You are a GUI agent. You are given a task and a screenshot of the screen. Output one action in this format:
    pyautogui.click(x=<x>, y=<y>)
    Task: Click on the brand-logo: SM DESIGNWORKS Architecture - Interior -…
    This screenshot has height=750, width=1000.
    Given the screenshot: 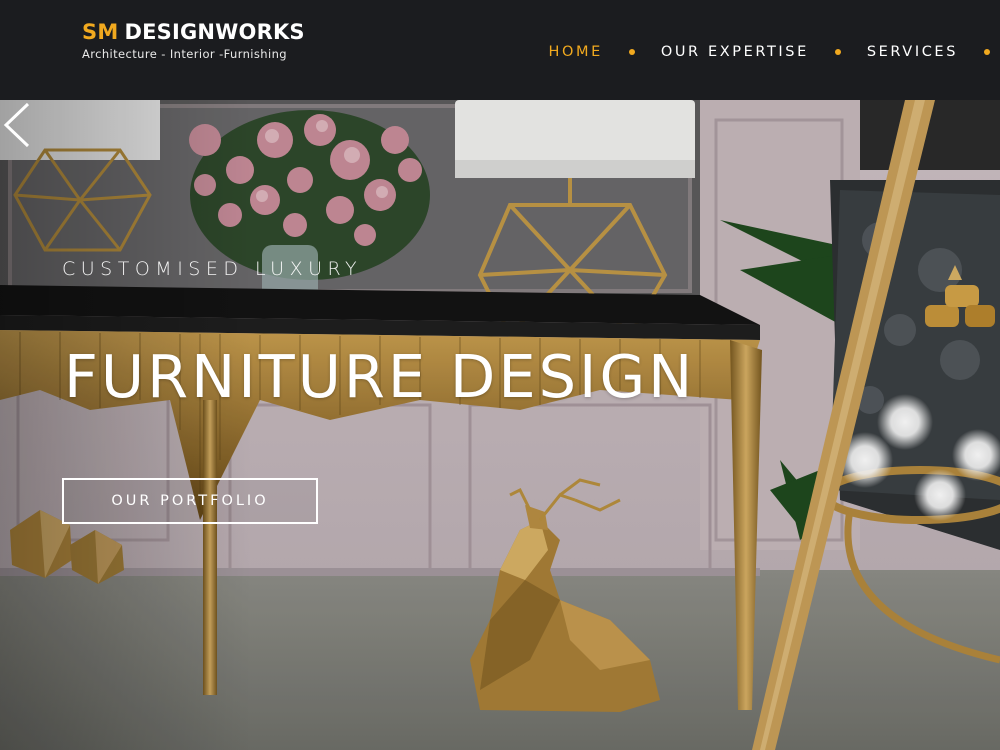 What is the action you would take?
    pyautogui.click(x=193, y=42)
    